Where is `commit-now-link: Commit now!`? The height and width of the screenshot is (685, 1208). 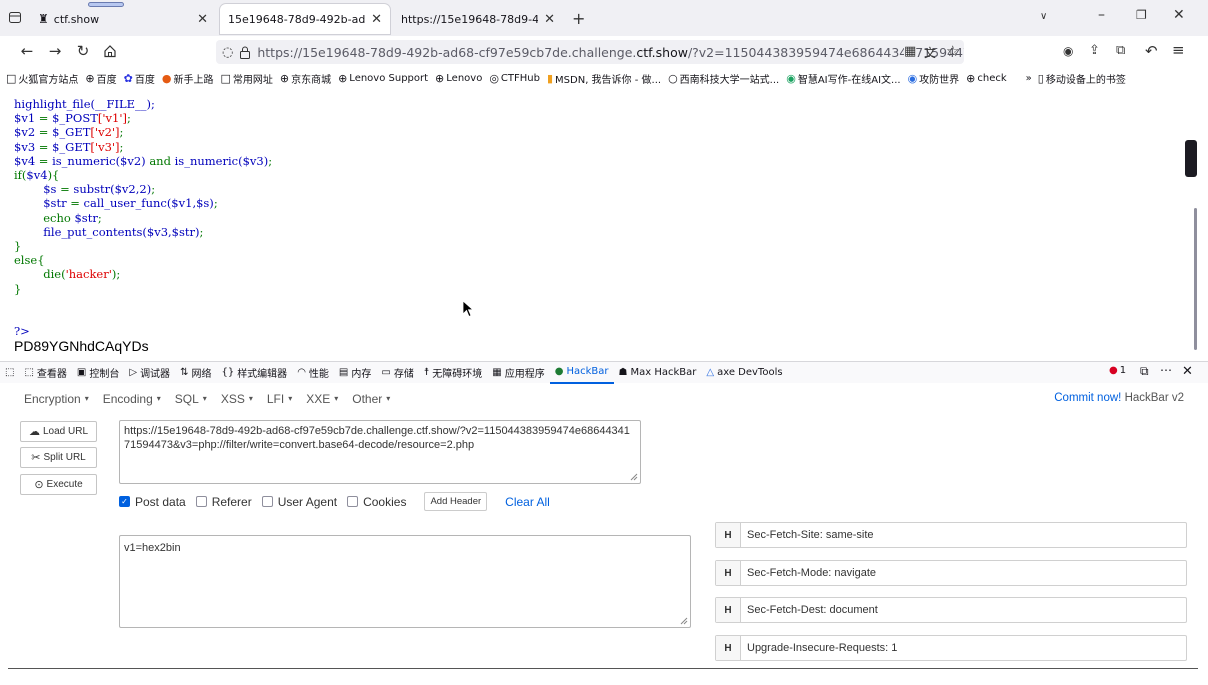
commit-now-link: Commit now! is located at coordinates (1087, 398).